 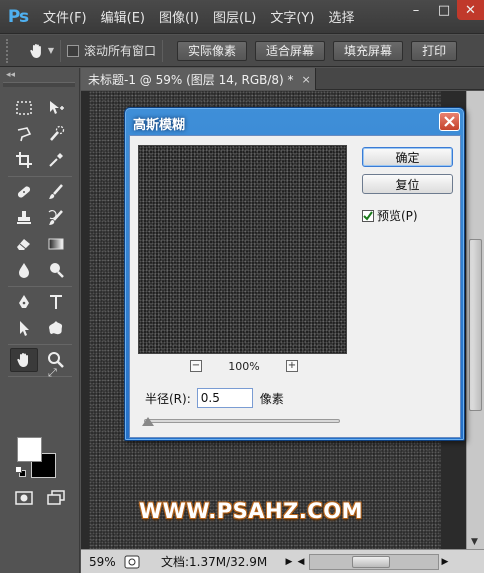 I want to click on vertical-scroll-thumb, so click(x=475, y=325).